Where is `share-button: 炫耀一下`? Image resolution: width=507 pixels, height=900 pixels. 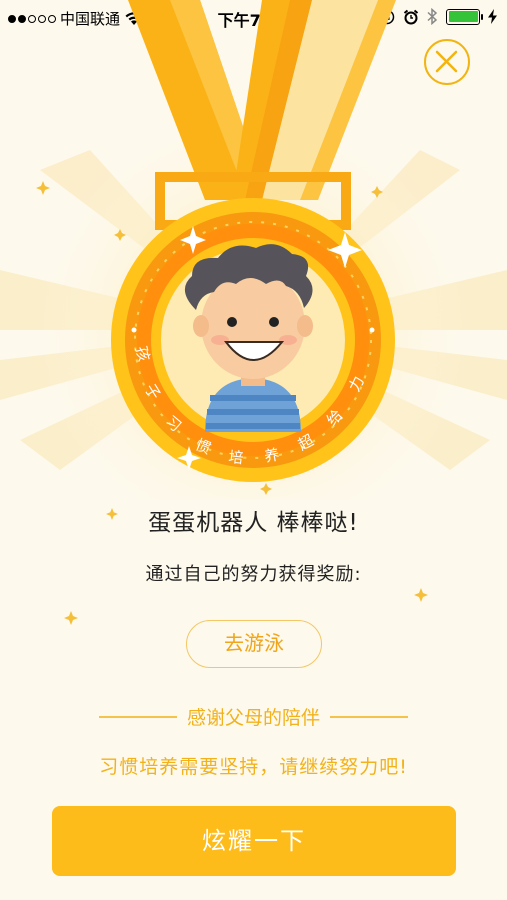
share-button: 炫耀一下 is located at coordinates (254, 841).